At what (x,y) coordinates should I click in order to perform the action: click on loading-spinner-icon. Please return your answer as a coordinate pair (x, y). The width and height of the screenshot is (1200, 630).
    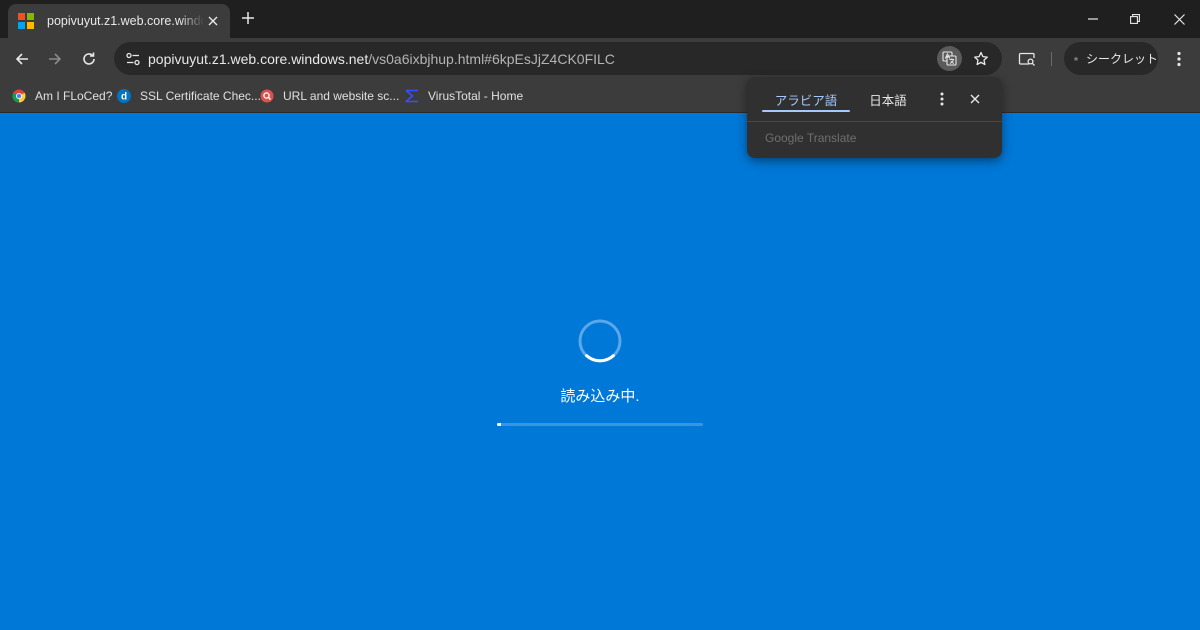
    Looking at the image, I should click on (600, 341).